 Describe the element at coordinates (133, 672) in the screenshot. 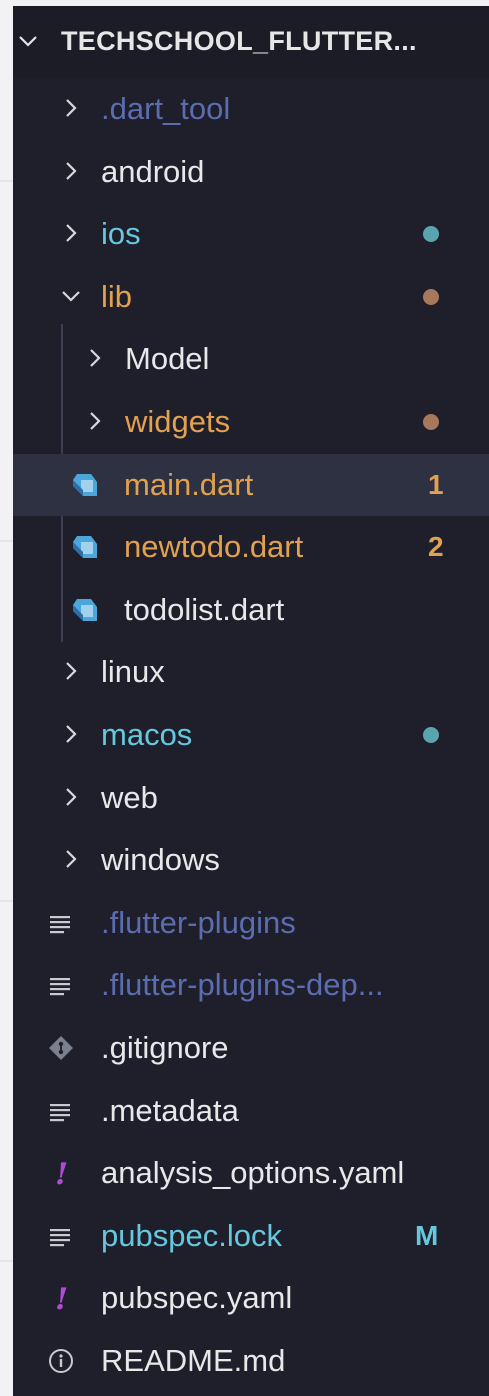

I see `item-label: linux` at that location.